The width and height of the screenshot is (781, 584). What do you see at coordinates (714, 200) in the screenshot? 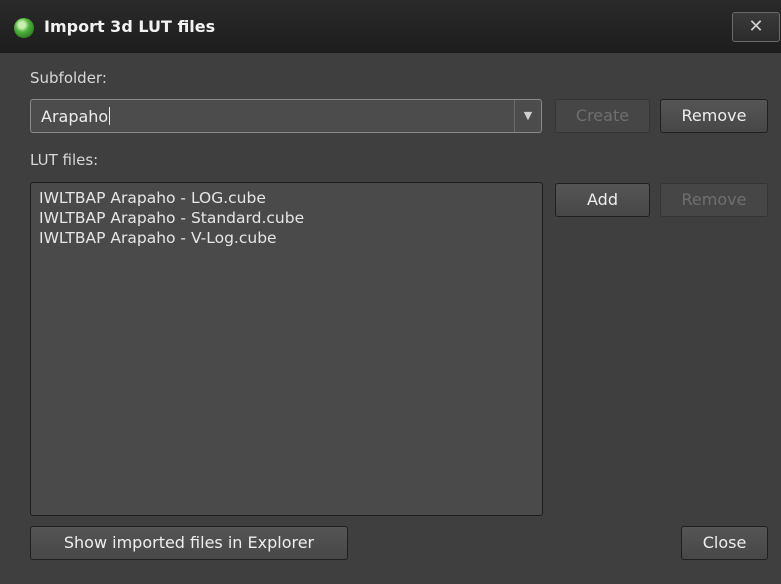
I see `remove-lut-button: Remove` at bounding box center [714, 200].